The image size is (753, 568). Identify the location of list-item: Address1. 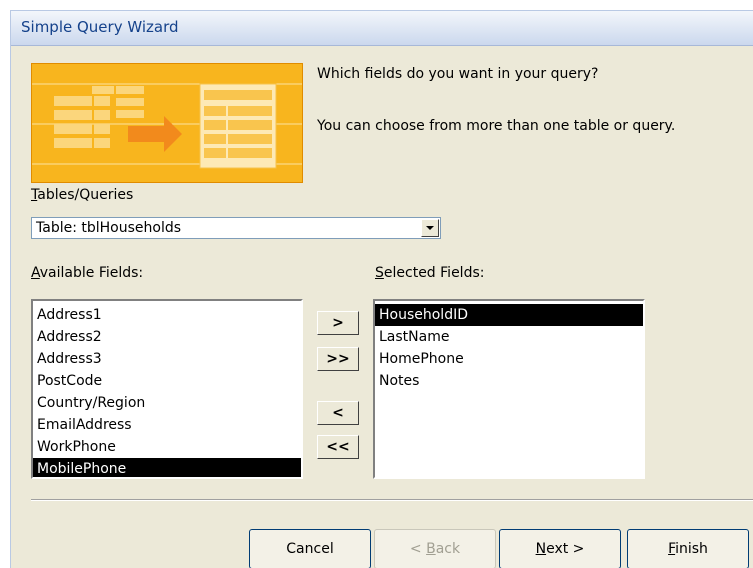
(167, 315).